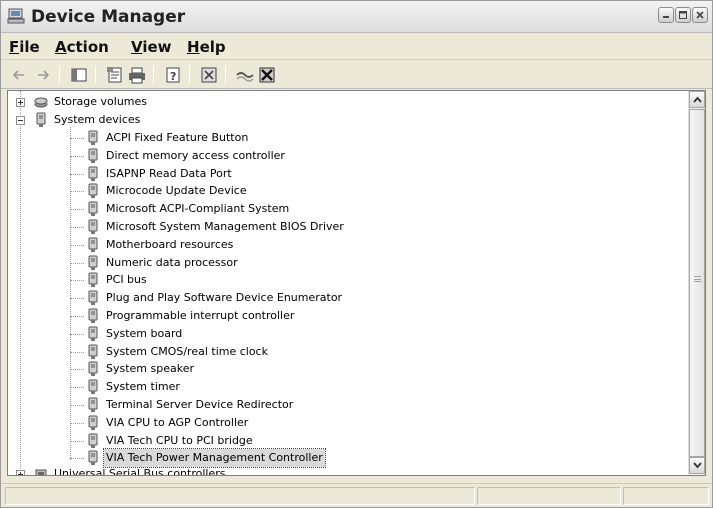 This screenshot has width=713, height=508. Describe the element at coordinates (267, 75) in the screenshot. I see `uninstall-icon` at that location.